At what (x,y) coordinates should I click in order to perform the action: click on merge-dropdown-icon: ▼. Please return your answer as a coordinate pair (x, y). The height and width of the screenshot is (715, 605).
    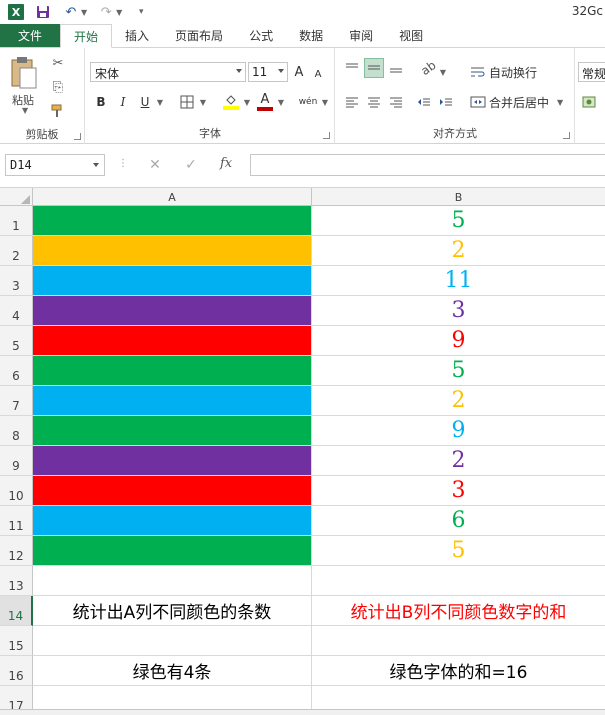
    Looking at the image, I should click on (560, 102).